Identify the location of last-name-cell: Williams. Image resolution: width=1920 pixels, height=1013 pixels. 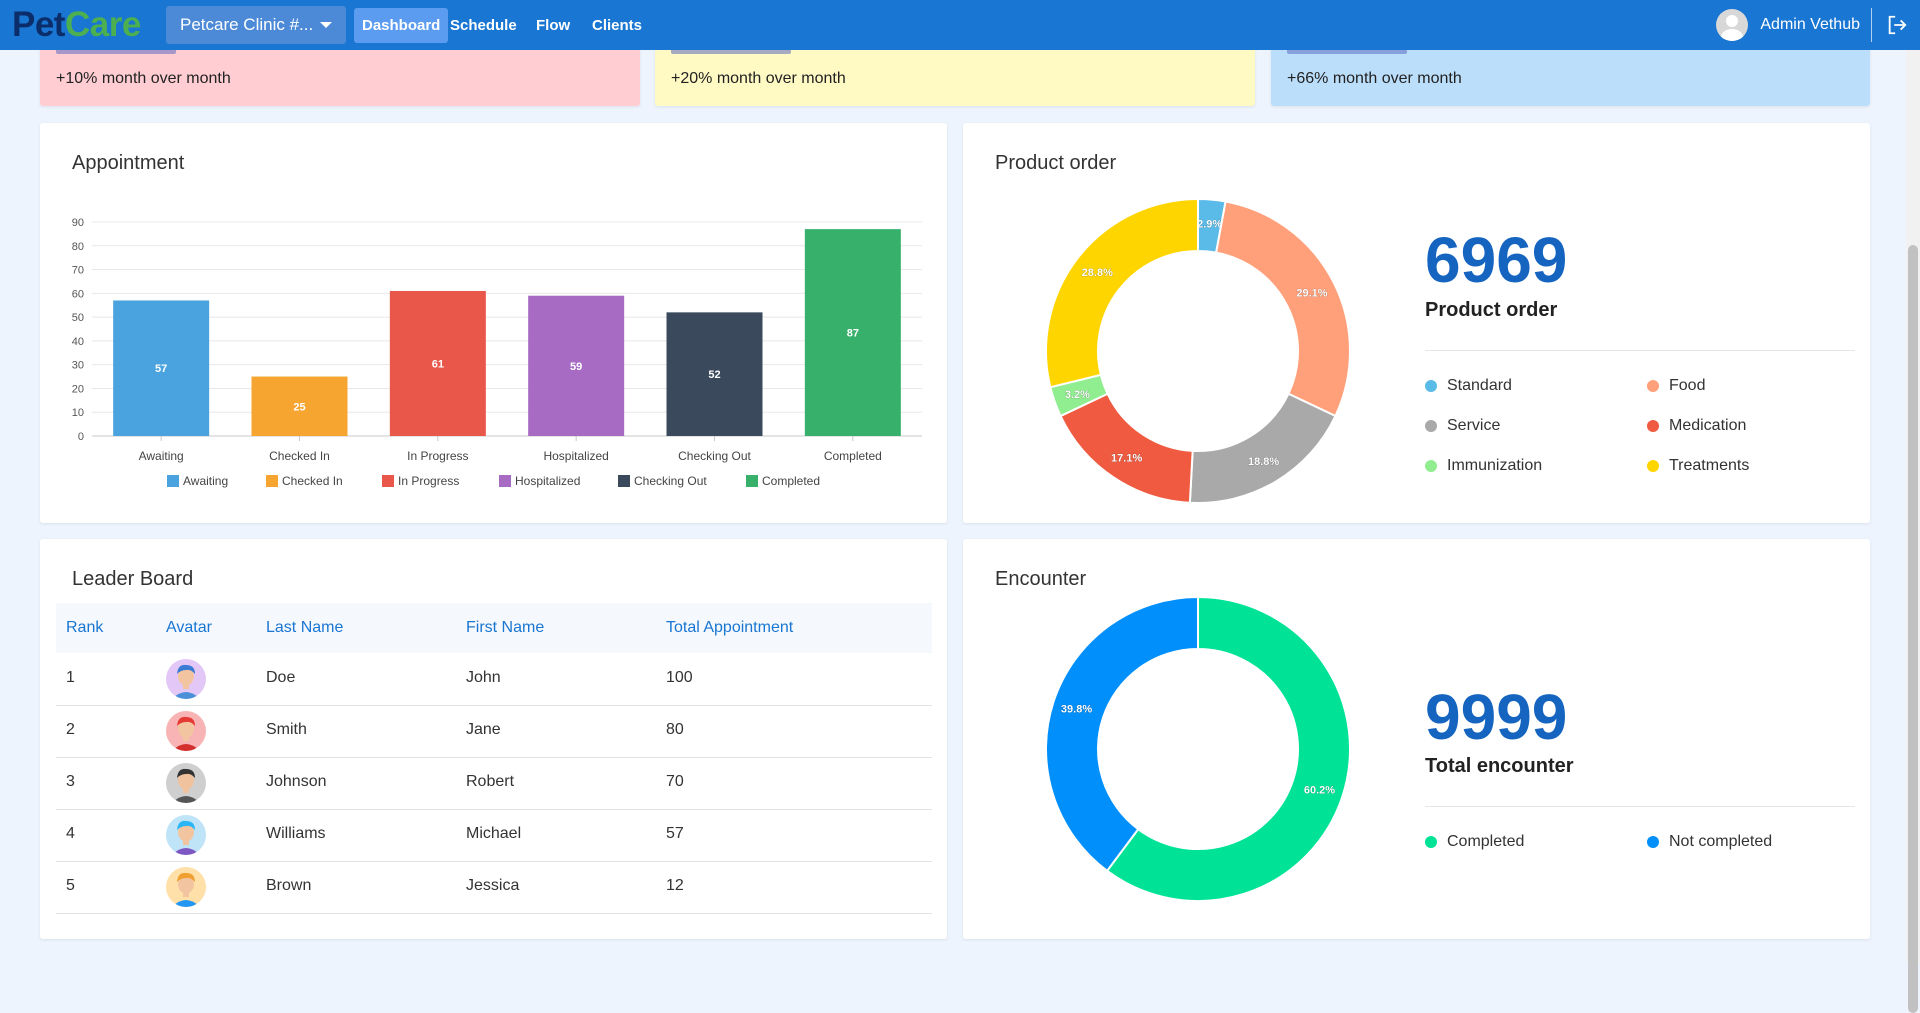
(296, 833).